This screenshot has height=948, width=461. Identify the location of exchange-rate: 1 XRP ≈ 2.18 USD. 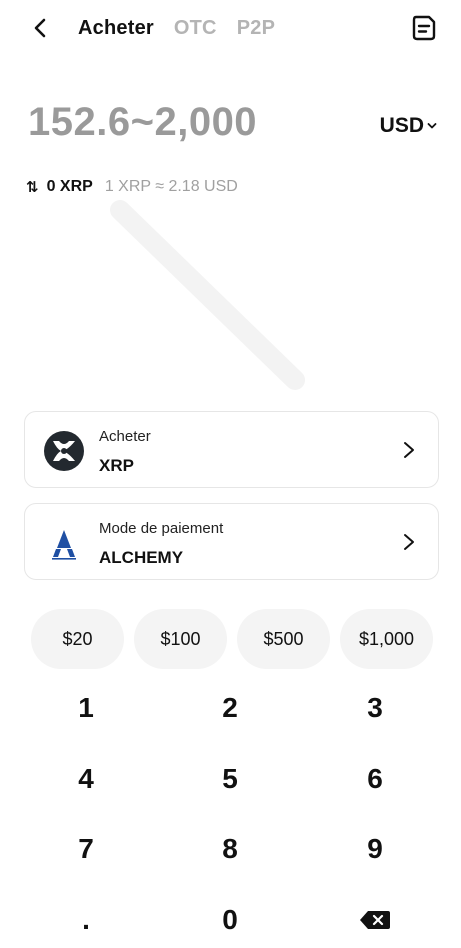
(171, 186).